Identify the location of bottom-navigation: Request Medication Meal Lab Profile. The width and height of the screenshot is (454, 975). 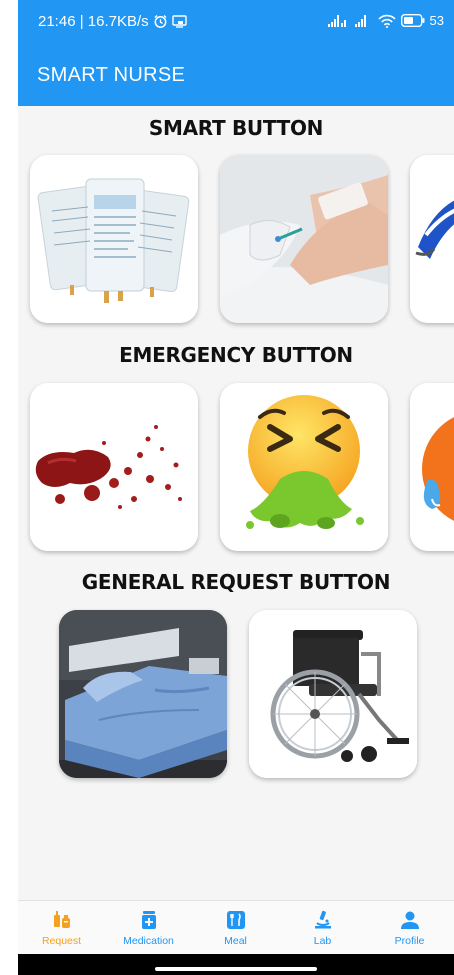
(236, 927).